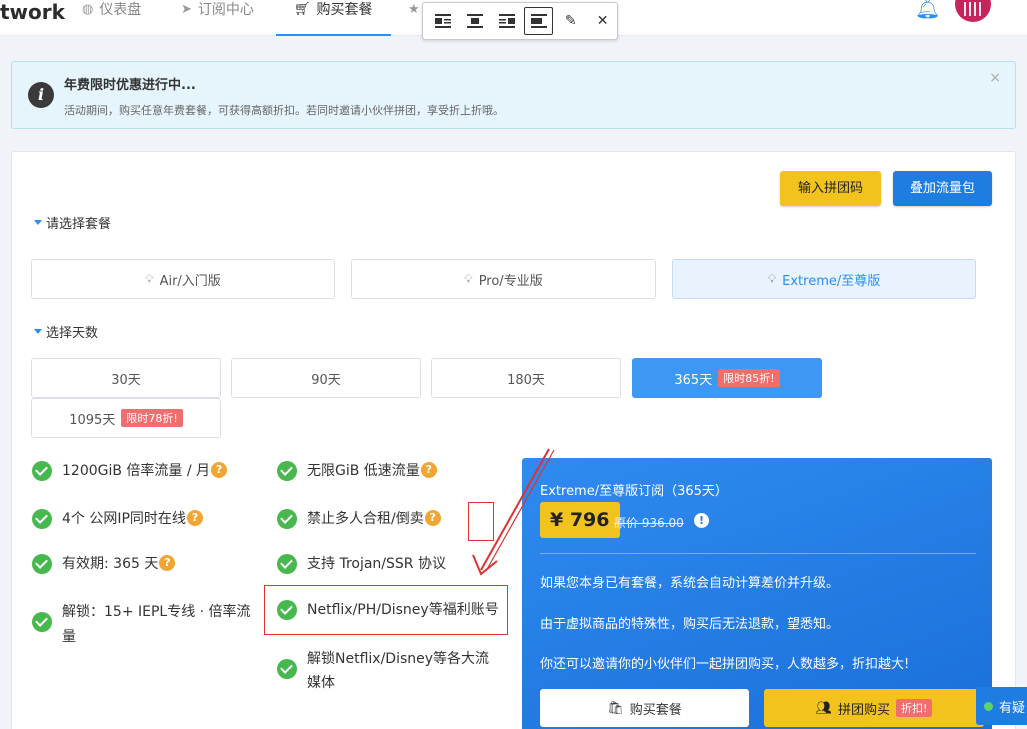 Image resolution: width=1027 pixels, height=729 pixels. I want to click on align-right-icon, so click(507, 21).